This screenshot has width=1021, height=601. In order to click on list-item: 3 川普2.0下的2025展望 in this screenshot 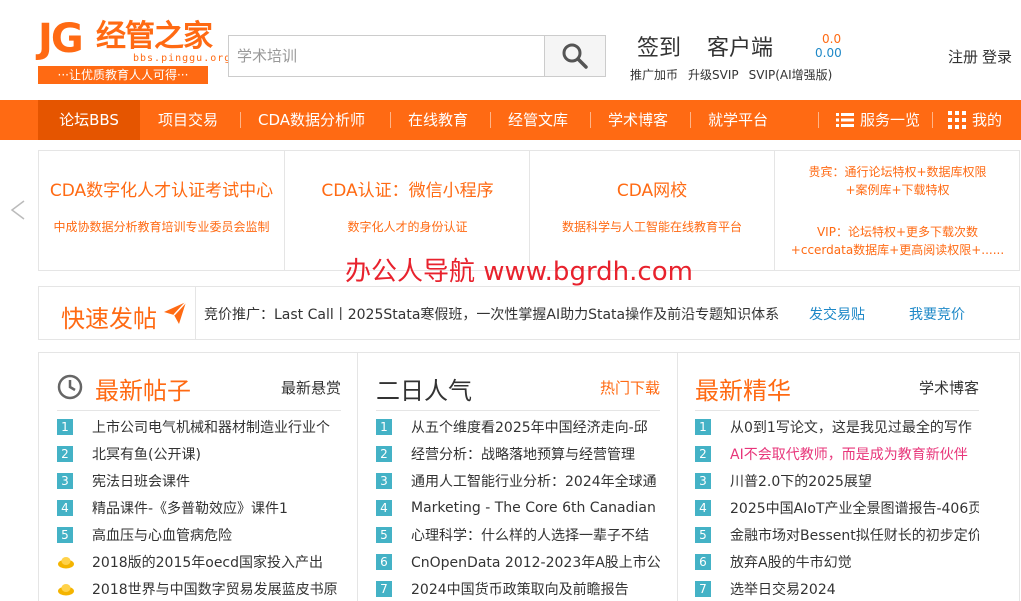, I will do `click(837, 480)`.